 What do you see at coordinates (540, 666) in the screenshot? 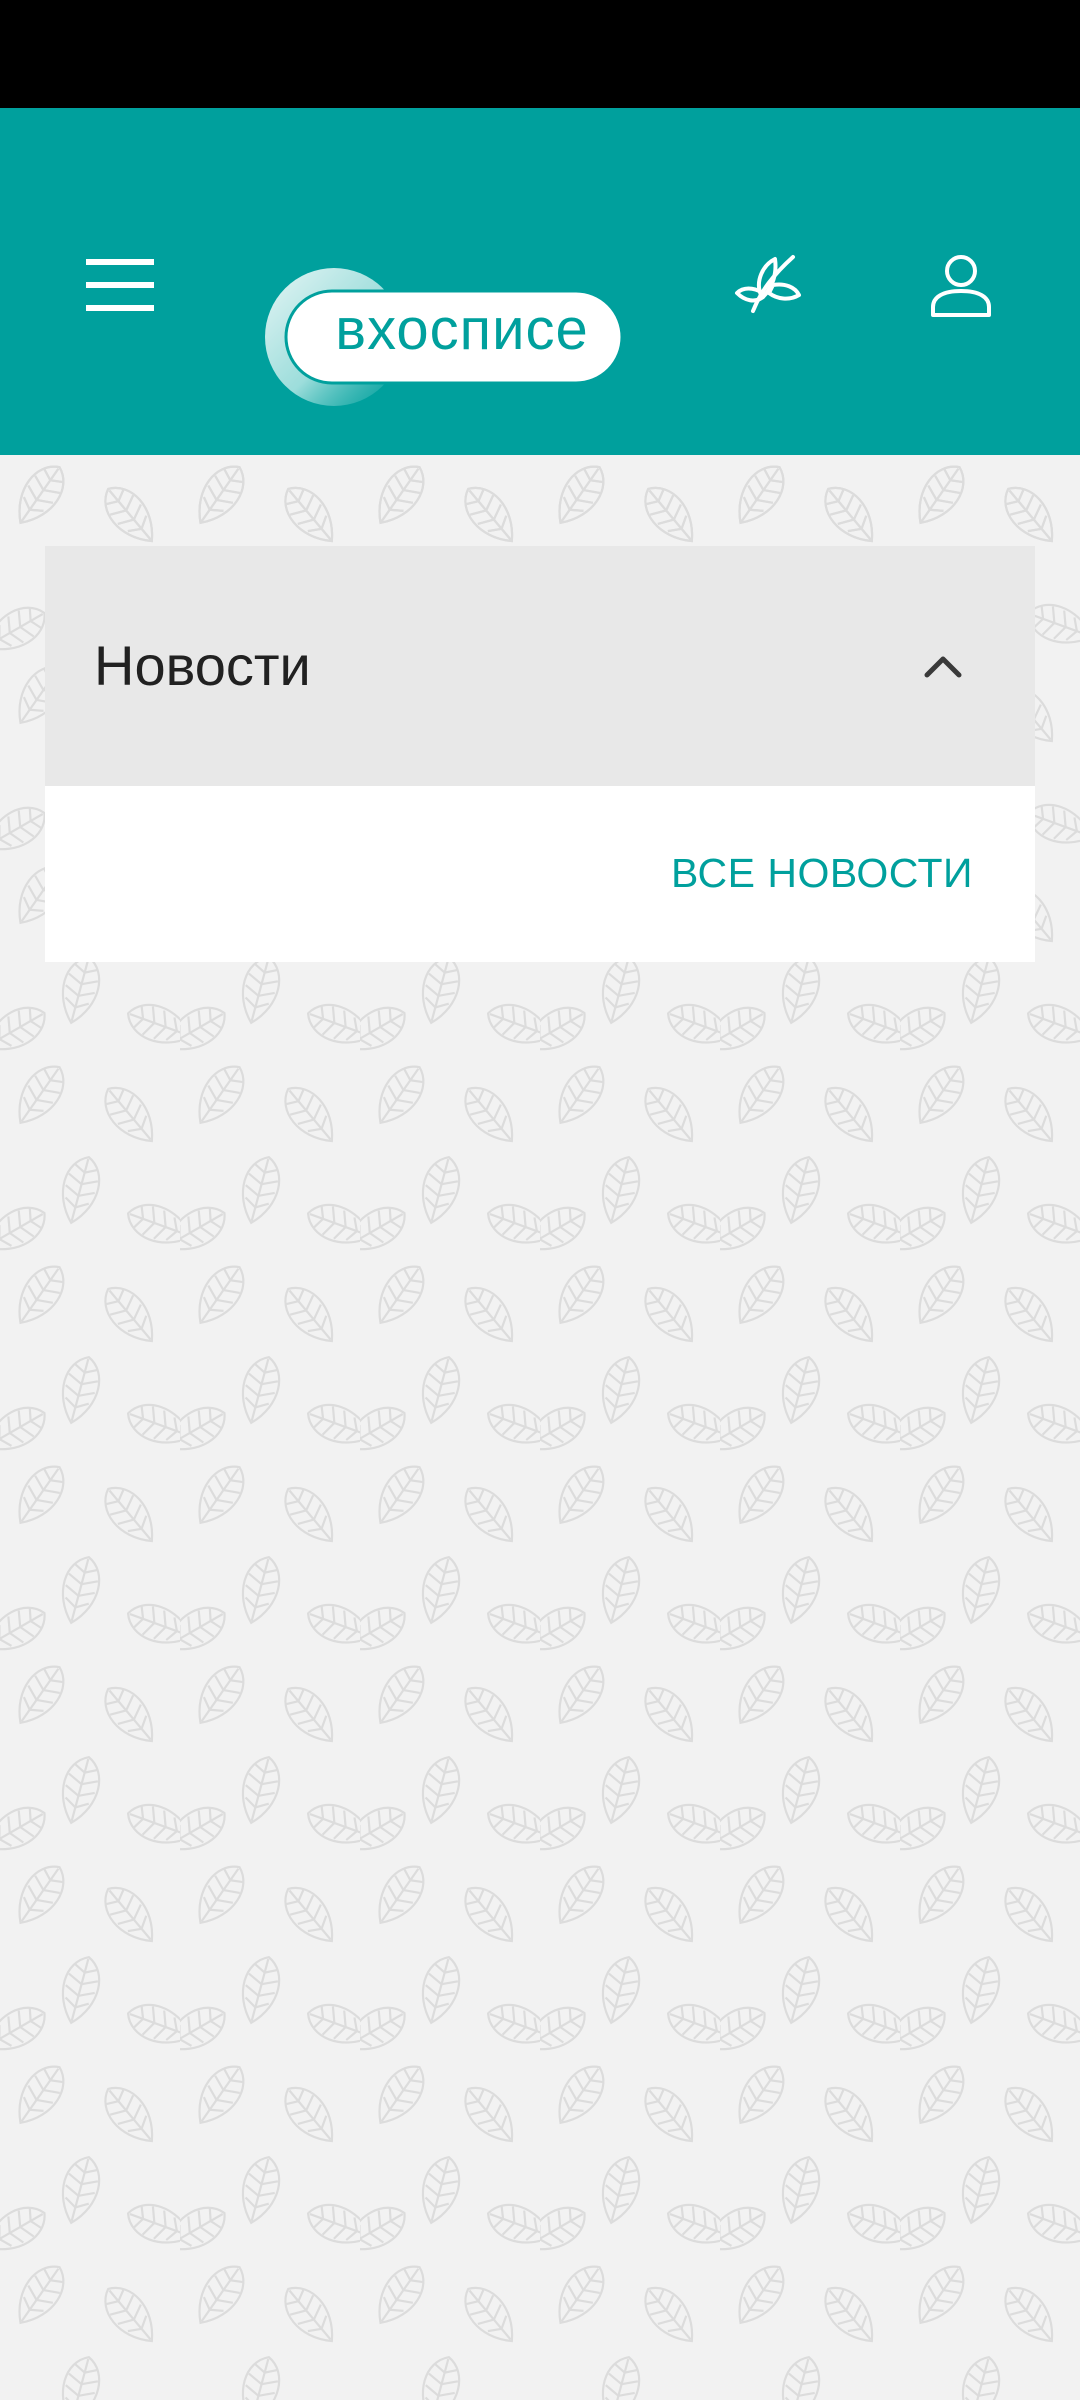
I see `news-panel-header: Новости` at bounding box center [540, 666].